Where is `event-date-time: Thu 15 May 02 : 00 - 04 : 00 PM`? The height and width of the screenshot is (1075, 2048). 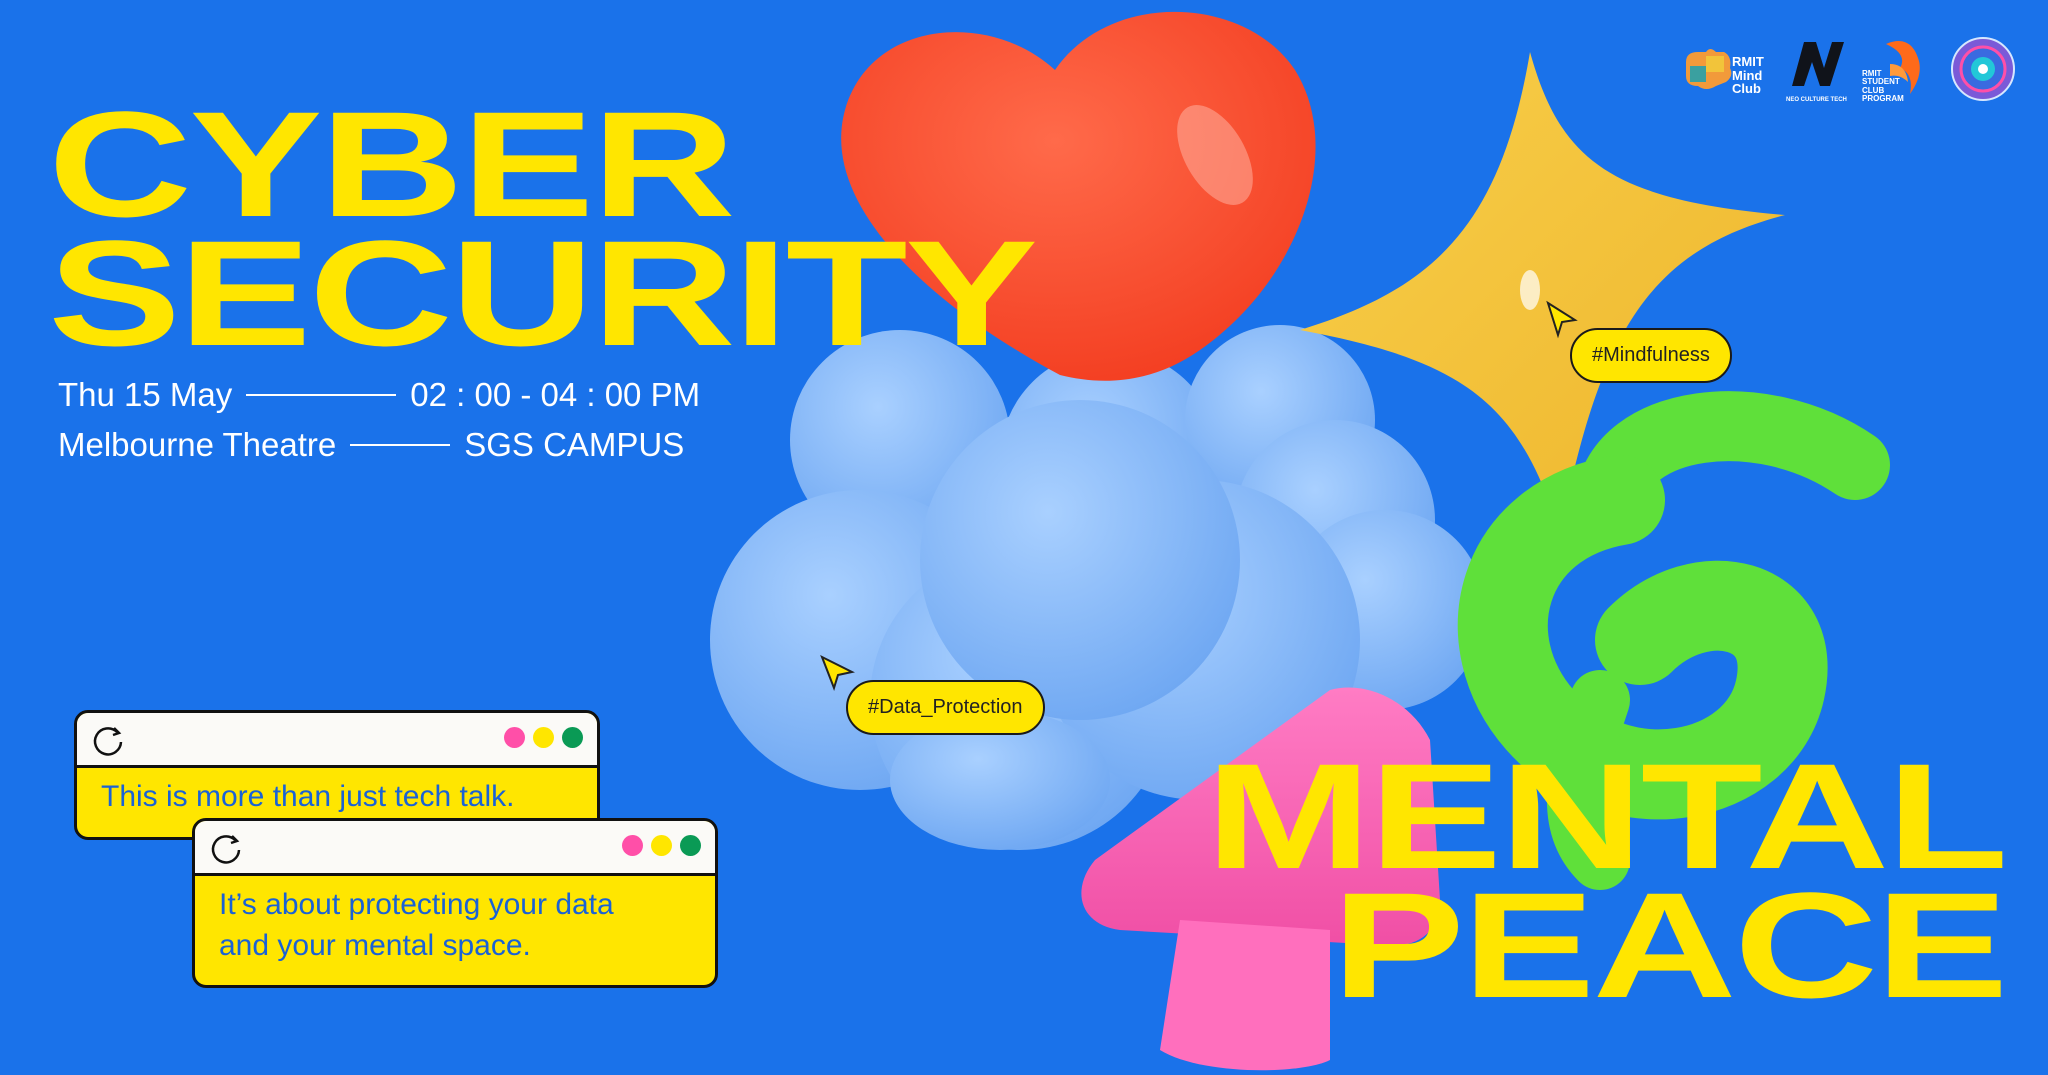 event-date-time: Thu 15 May 02 : 00 - 04 : 00 PM is located at coordinates (379, 395).